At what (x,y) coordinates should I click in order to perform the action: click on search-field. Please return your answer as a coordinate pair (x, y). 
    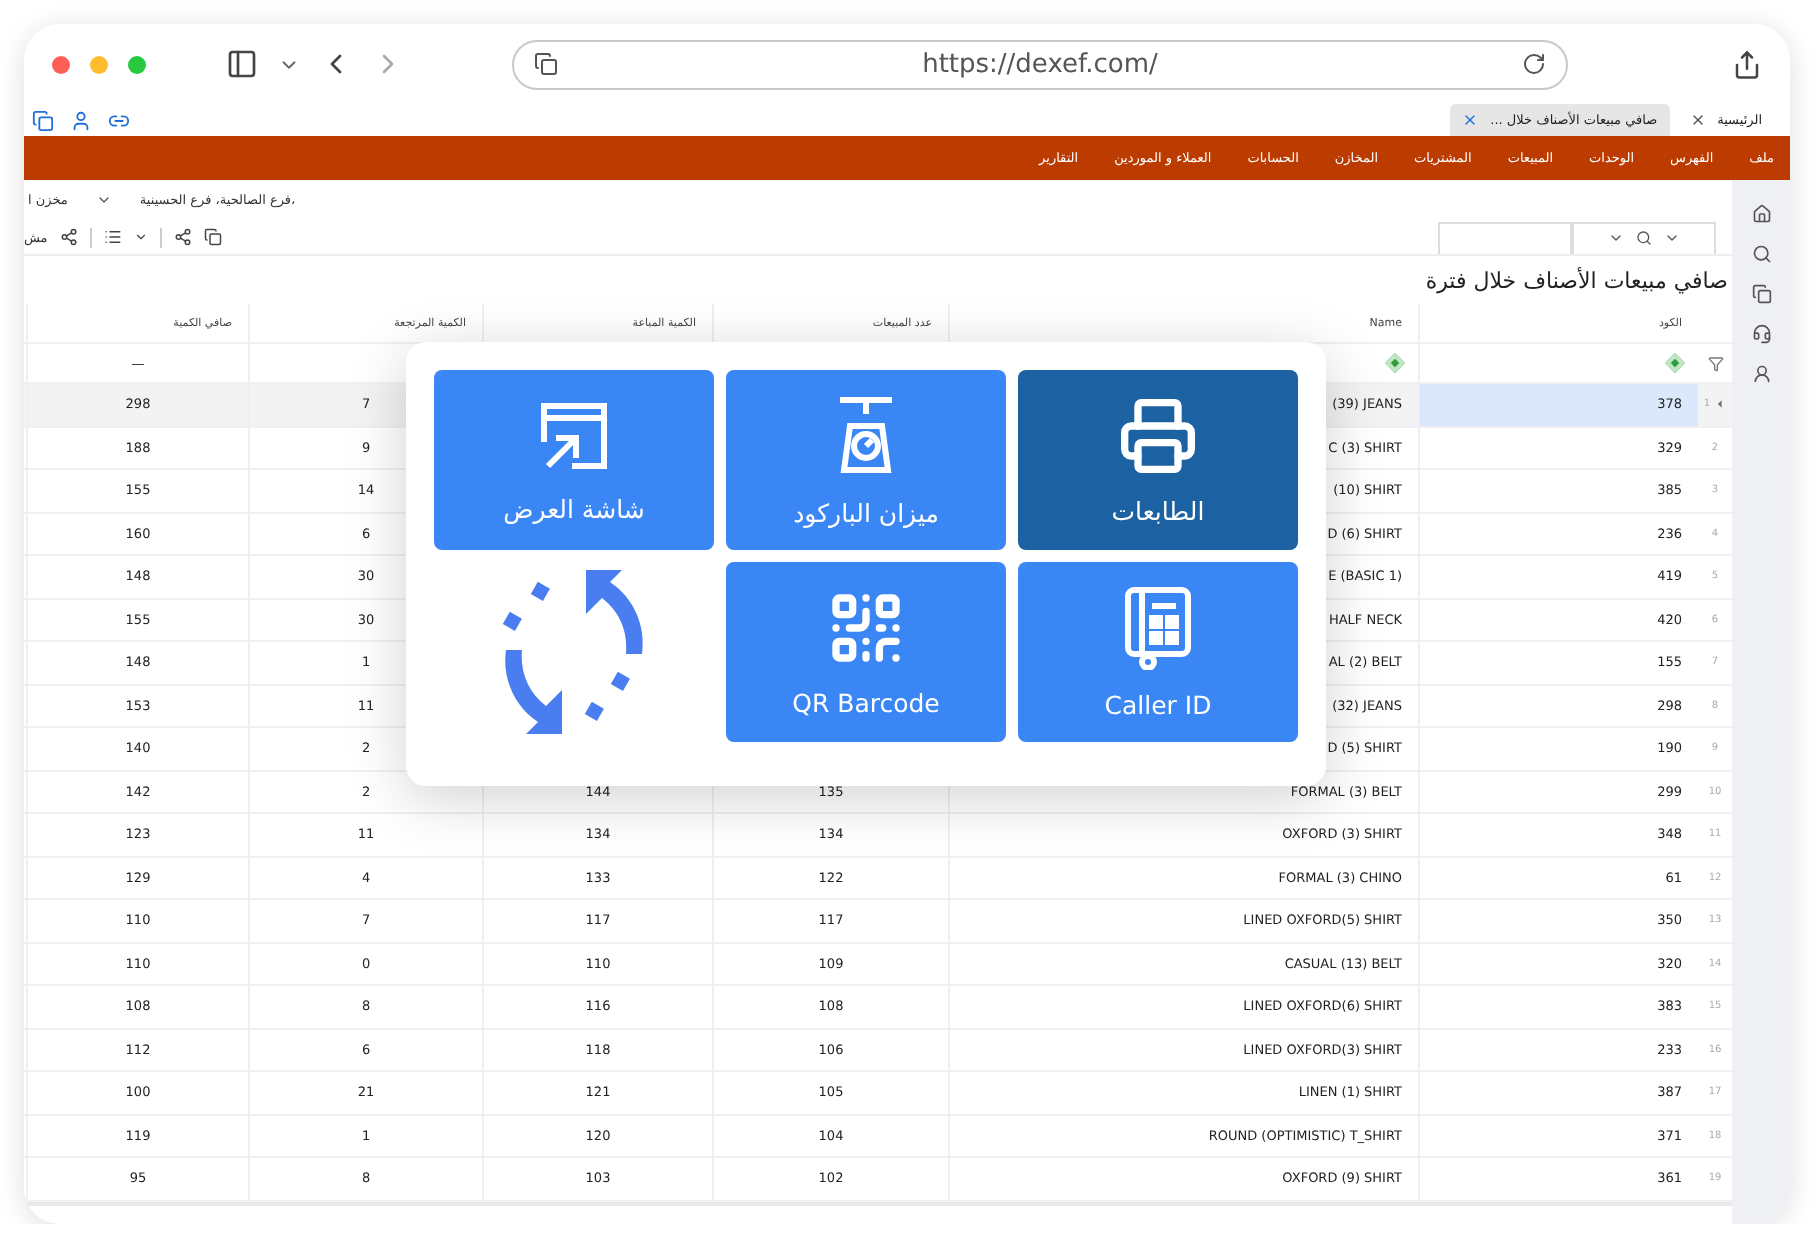
    Looking at the image, I should click on (1644, 237).